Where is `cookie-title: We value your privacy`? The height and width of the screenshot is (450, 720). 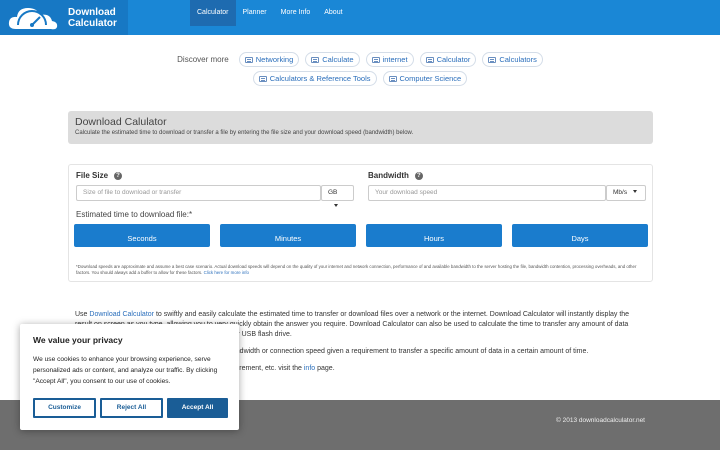
cookie-title: We value your privacy is located at coordinates (78, 340).